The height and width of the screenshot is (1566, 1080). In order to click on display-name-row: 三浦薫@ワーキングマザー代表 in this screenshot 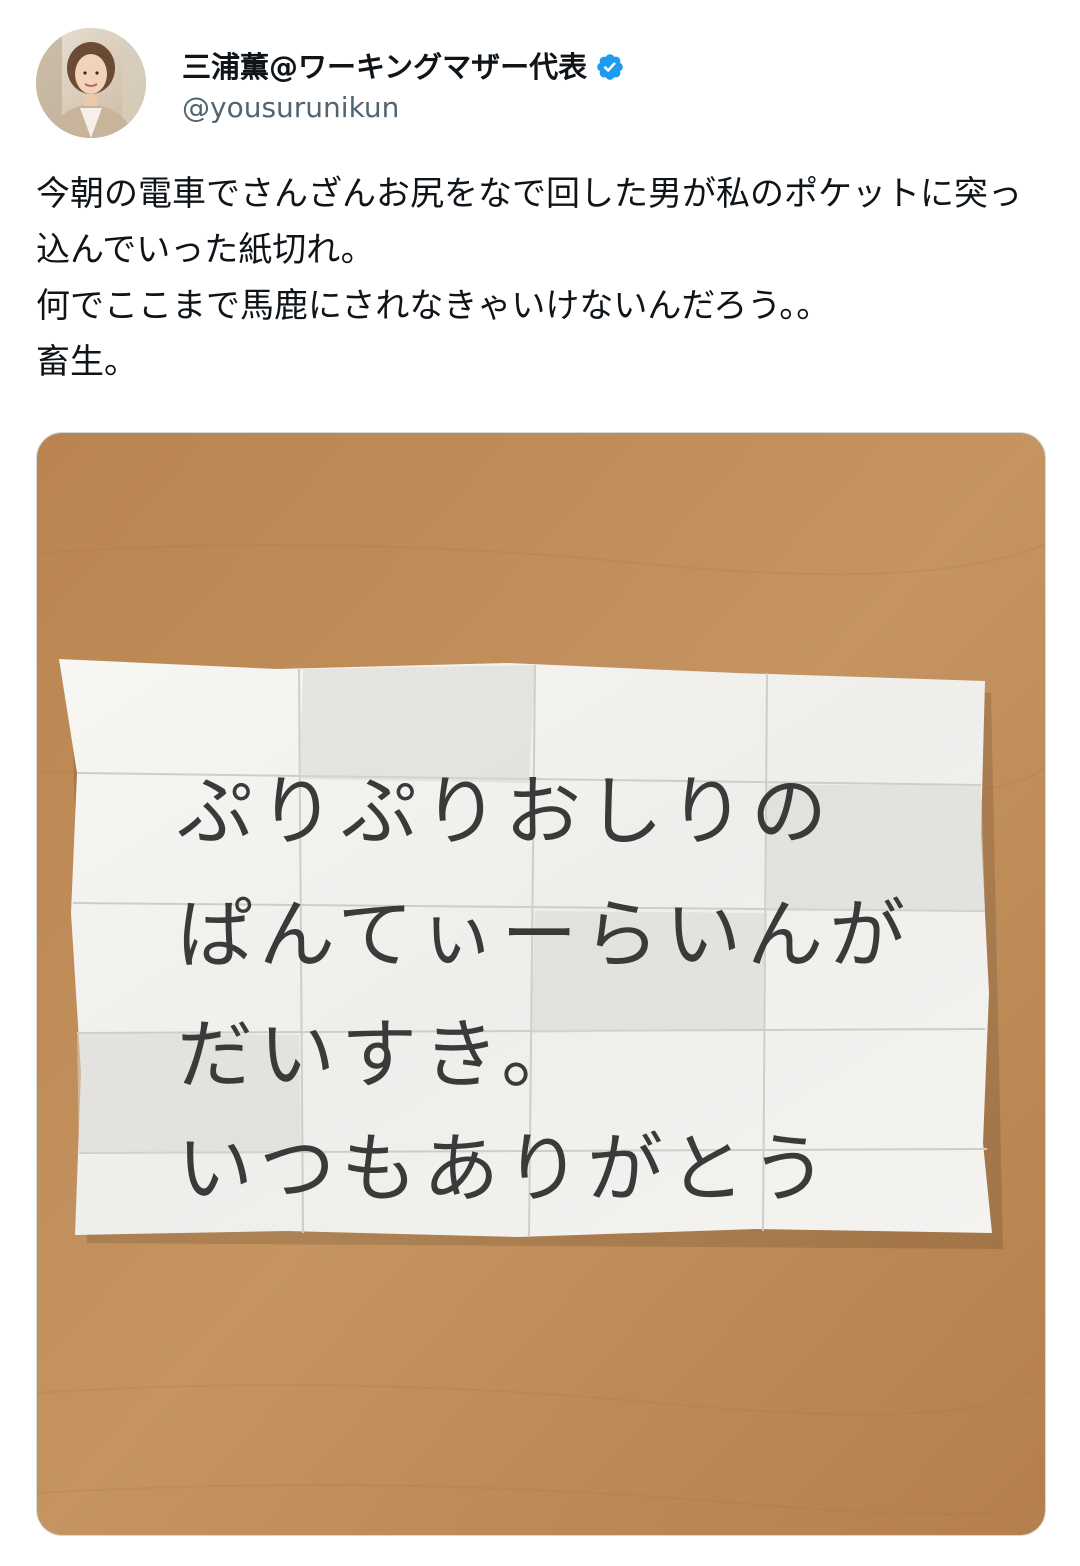, I will do `click(403, 67)`.